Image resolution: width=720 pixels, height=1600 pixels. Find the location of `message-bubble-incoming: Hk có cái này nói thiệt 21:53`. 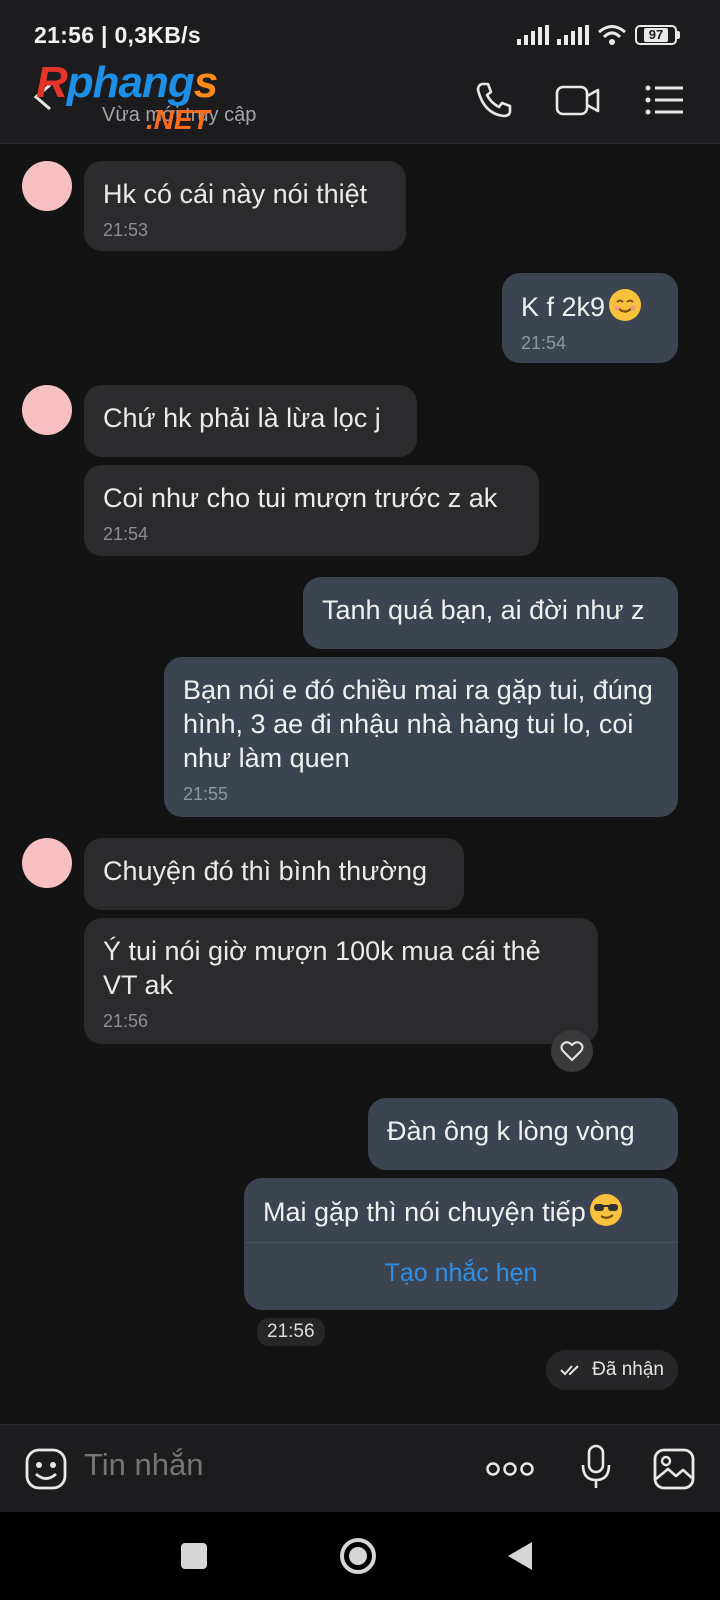

message-bubble-incoming: Hk có cái này nói thiệt 21:53 is located at coordinates (245, 206).